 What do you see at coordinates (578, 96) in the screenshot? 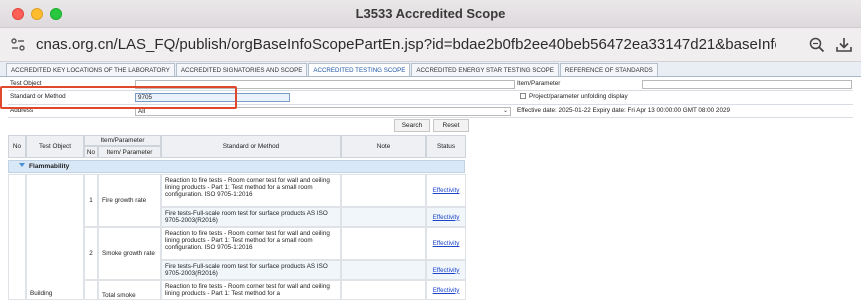
I see `unfold-label: Project/parameter unfolding display` at bounding box center [578, 96].